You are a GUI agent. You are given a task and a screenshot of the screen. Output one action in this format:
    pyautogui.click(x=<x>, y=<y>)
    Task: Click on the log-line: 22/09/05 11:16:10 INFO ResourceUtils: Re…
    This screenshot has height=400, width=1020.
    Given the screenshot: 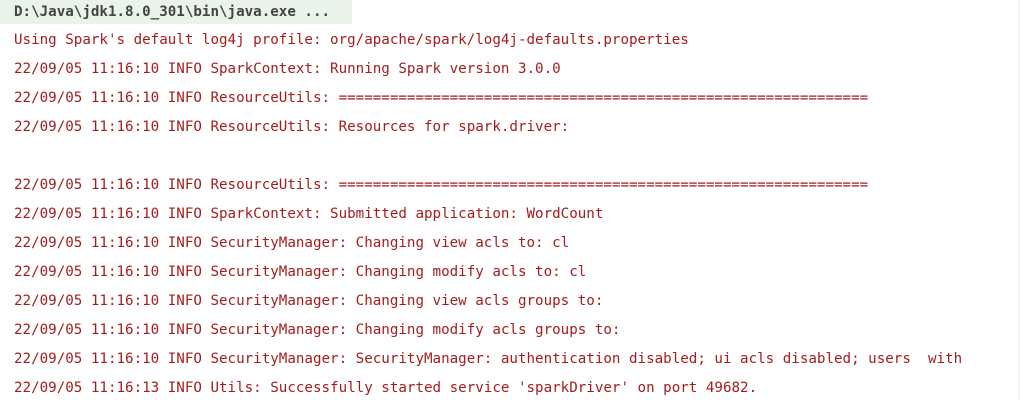 What is the action you would take?
    pyautogui.click(x=292, y=127)
    